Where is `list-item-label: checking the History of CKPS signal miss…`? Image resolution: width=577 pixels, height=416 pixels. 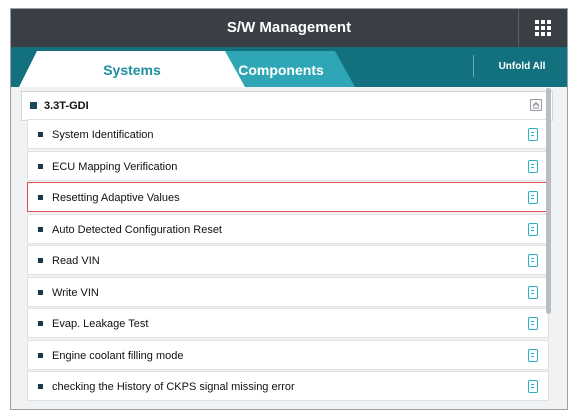
list-item-label: checking the History of CKPS signal miss… is located at coordinates (173, 387).